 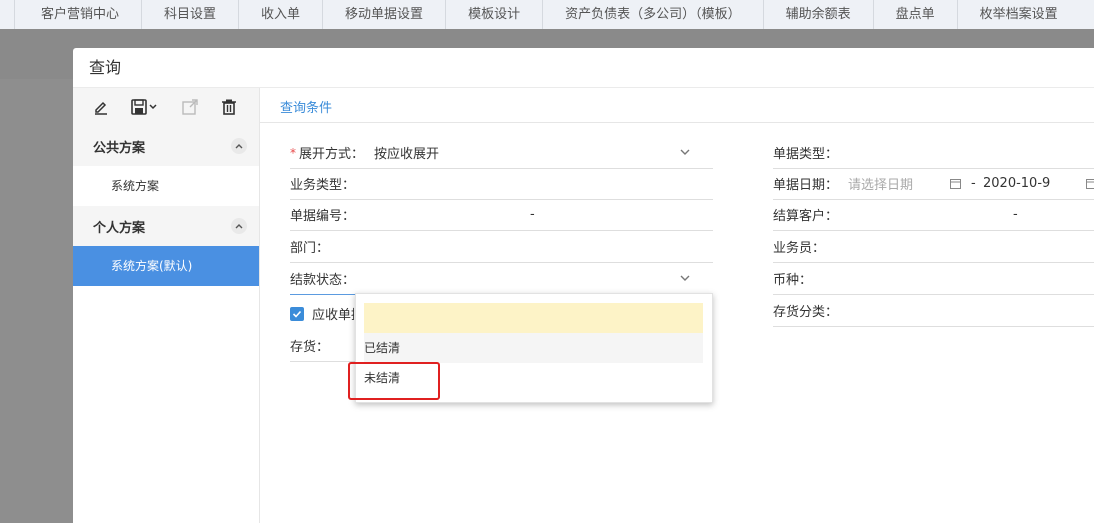 I want to click on field-label: 币种：, so click(x=793, y=280).